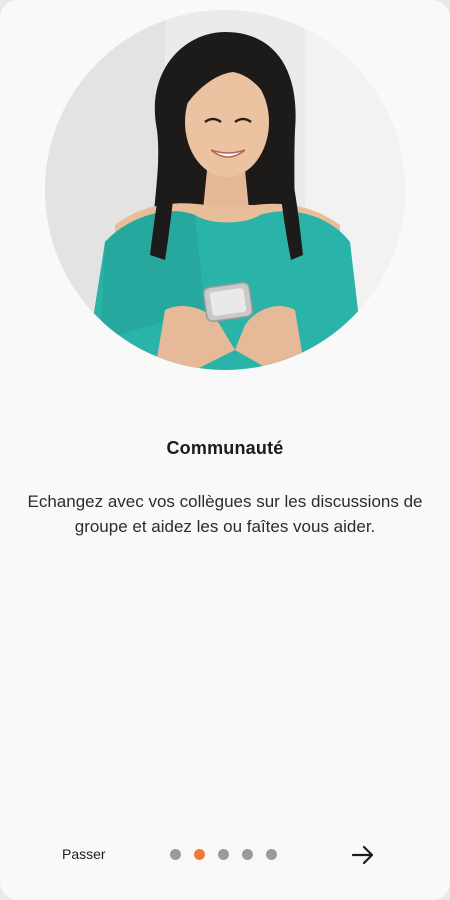  Describe the element at coordinates (84, 854) in the screenshot. I see `skip-button: Passer` at that location.